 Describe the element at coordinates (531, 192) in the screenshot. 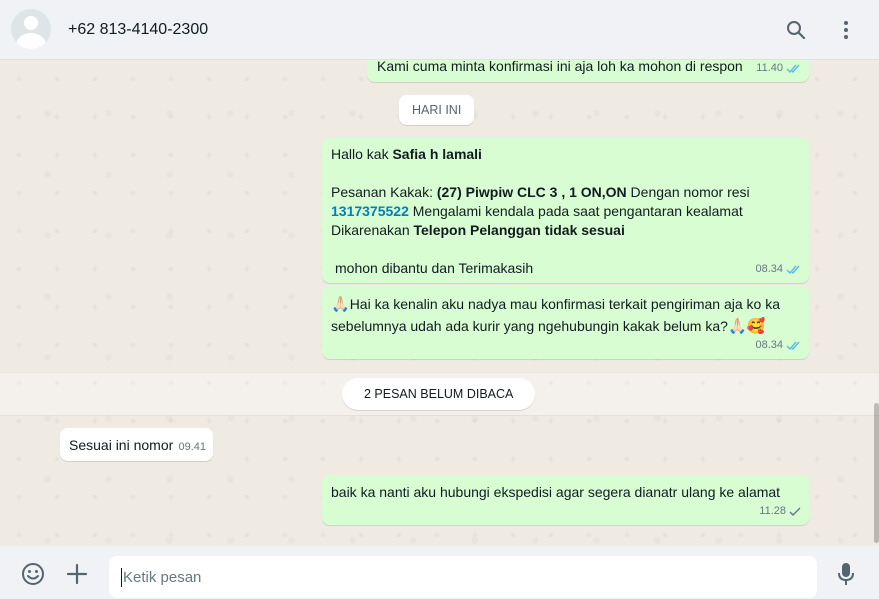

I see `order-item: (27) Piwpiw CLC 3 , 1 ON,ON` at that location.